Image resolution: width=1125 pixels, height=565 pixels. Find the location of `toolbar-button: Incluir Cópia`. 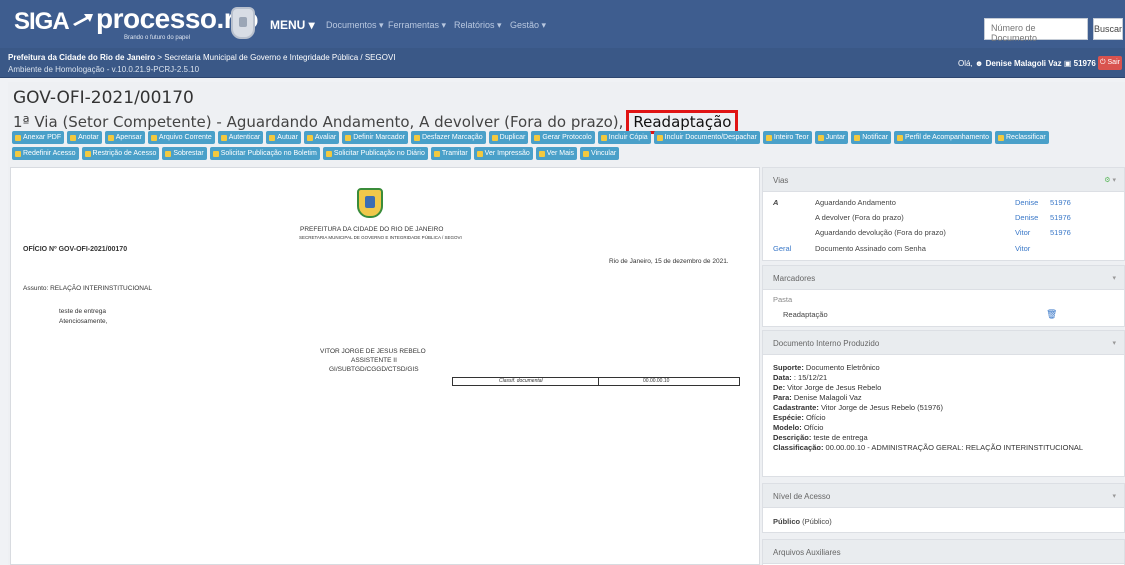

toolbar-button: Incluir Cópia is located at coordinates (624, 137).